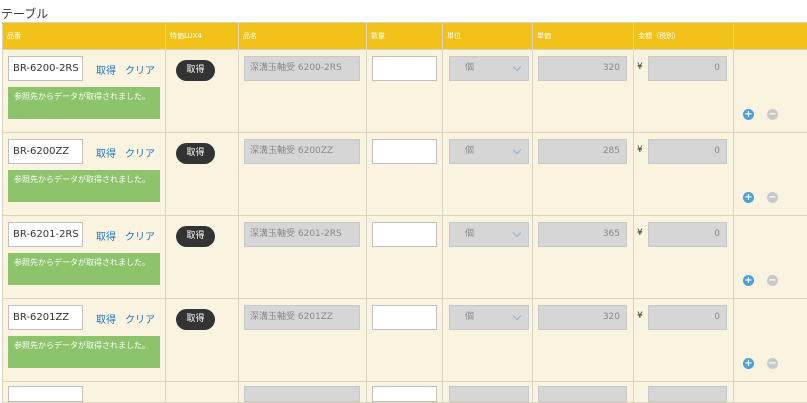 The image size is (807, 403). What do you see at coordinates (303, 392) in the screenshot?
I see `cell-name` at bounding box center [303, 392].